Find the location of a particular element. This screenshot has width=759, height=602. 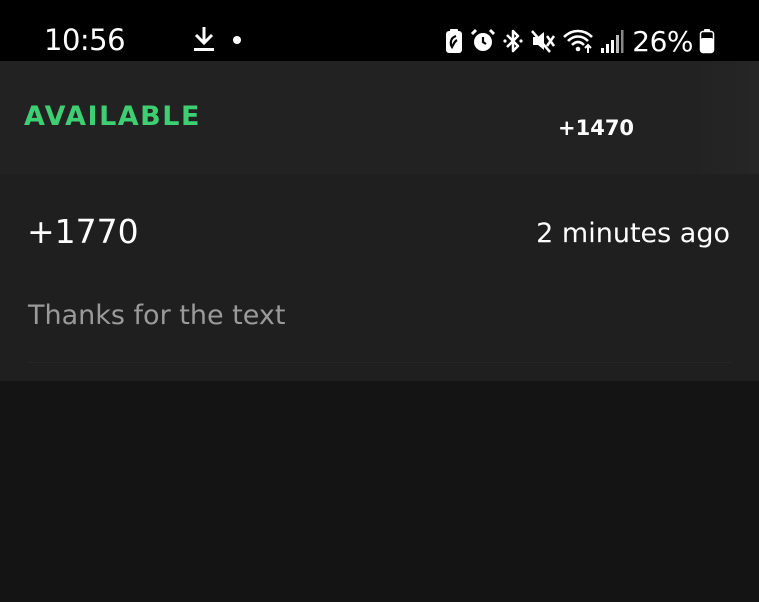

bluetooth-icon is located at coordinates (513, 41).